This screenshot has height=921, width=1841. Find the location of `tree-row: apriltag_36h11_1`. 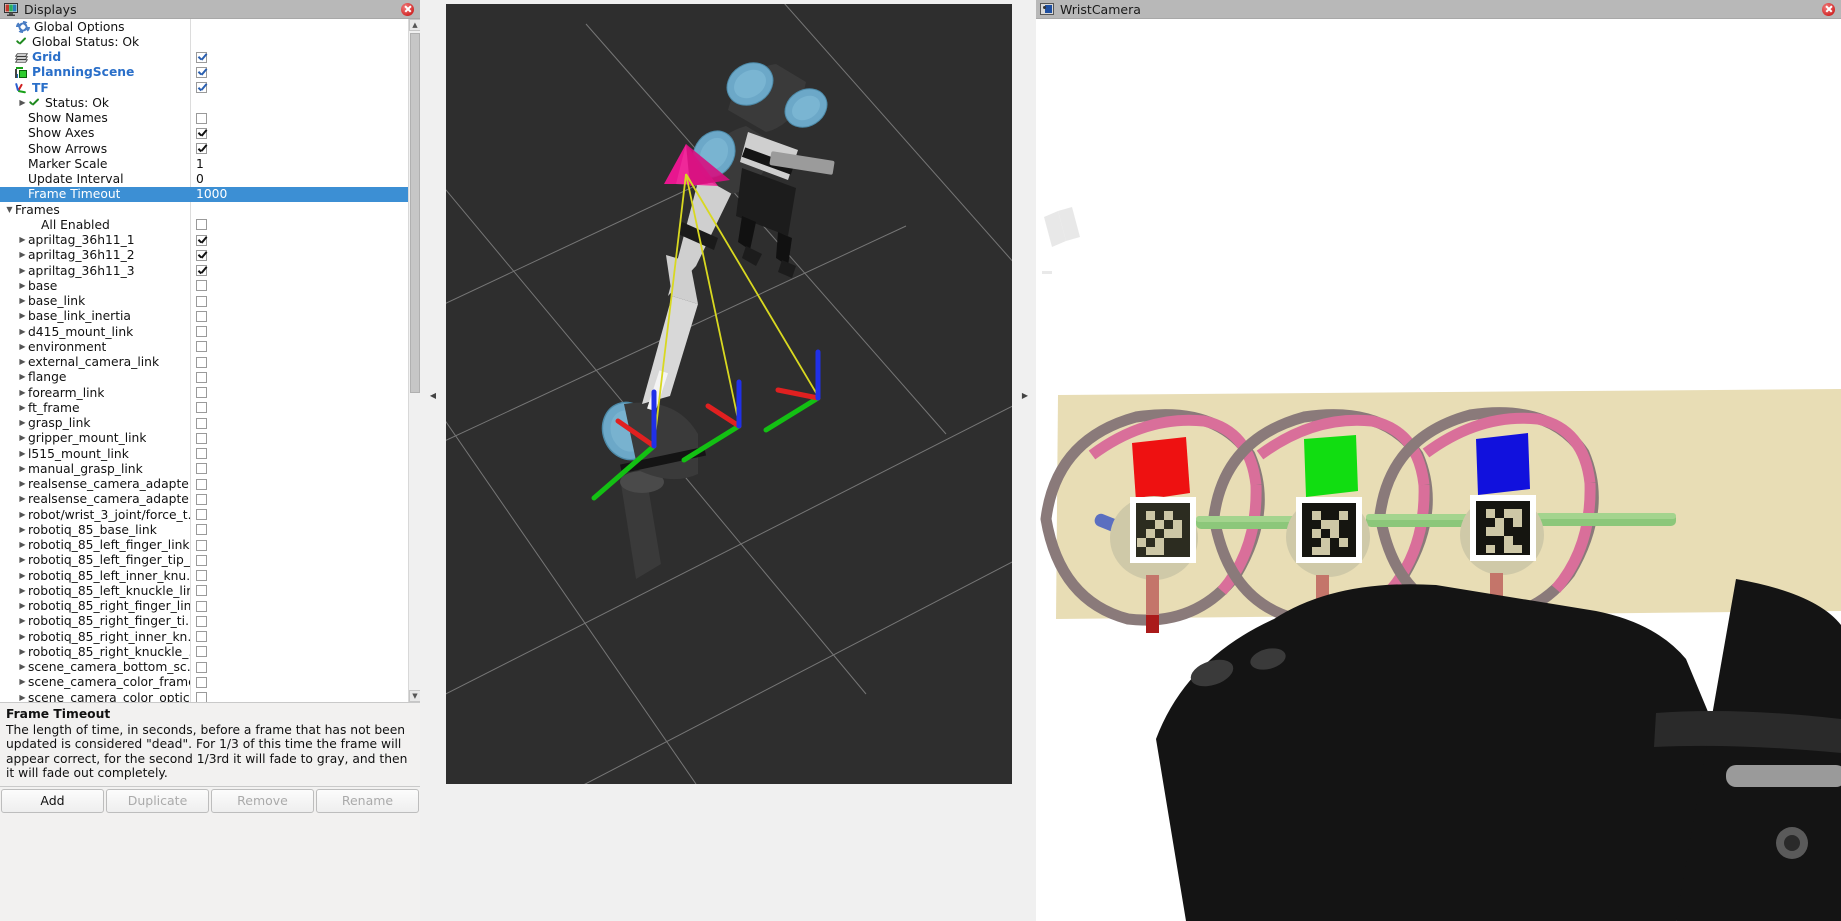

tree-row: apriltag_36h11_1 is located at coordinates (204, 240).